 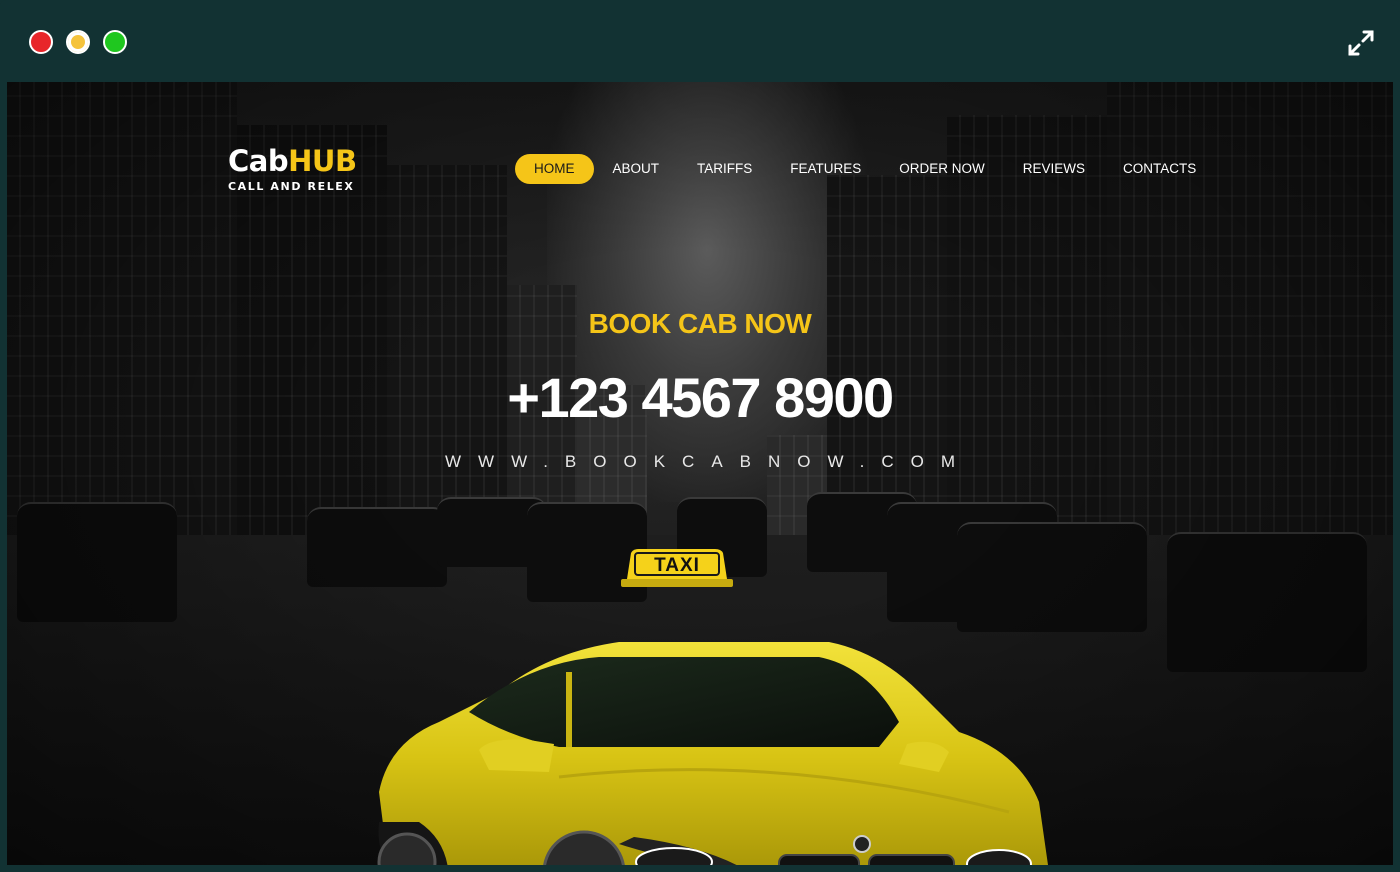 I want to click on taxi-sign-label: TAXI, so click(x=677, y=565).